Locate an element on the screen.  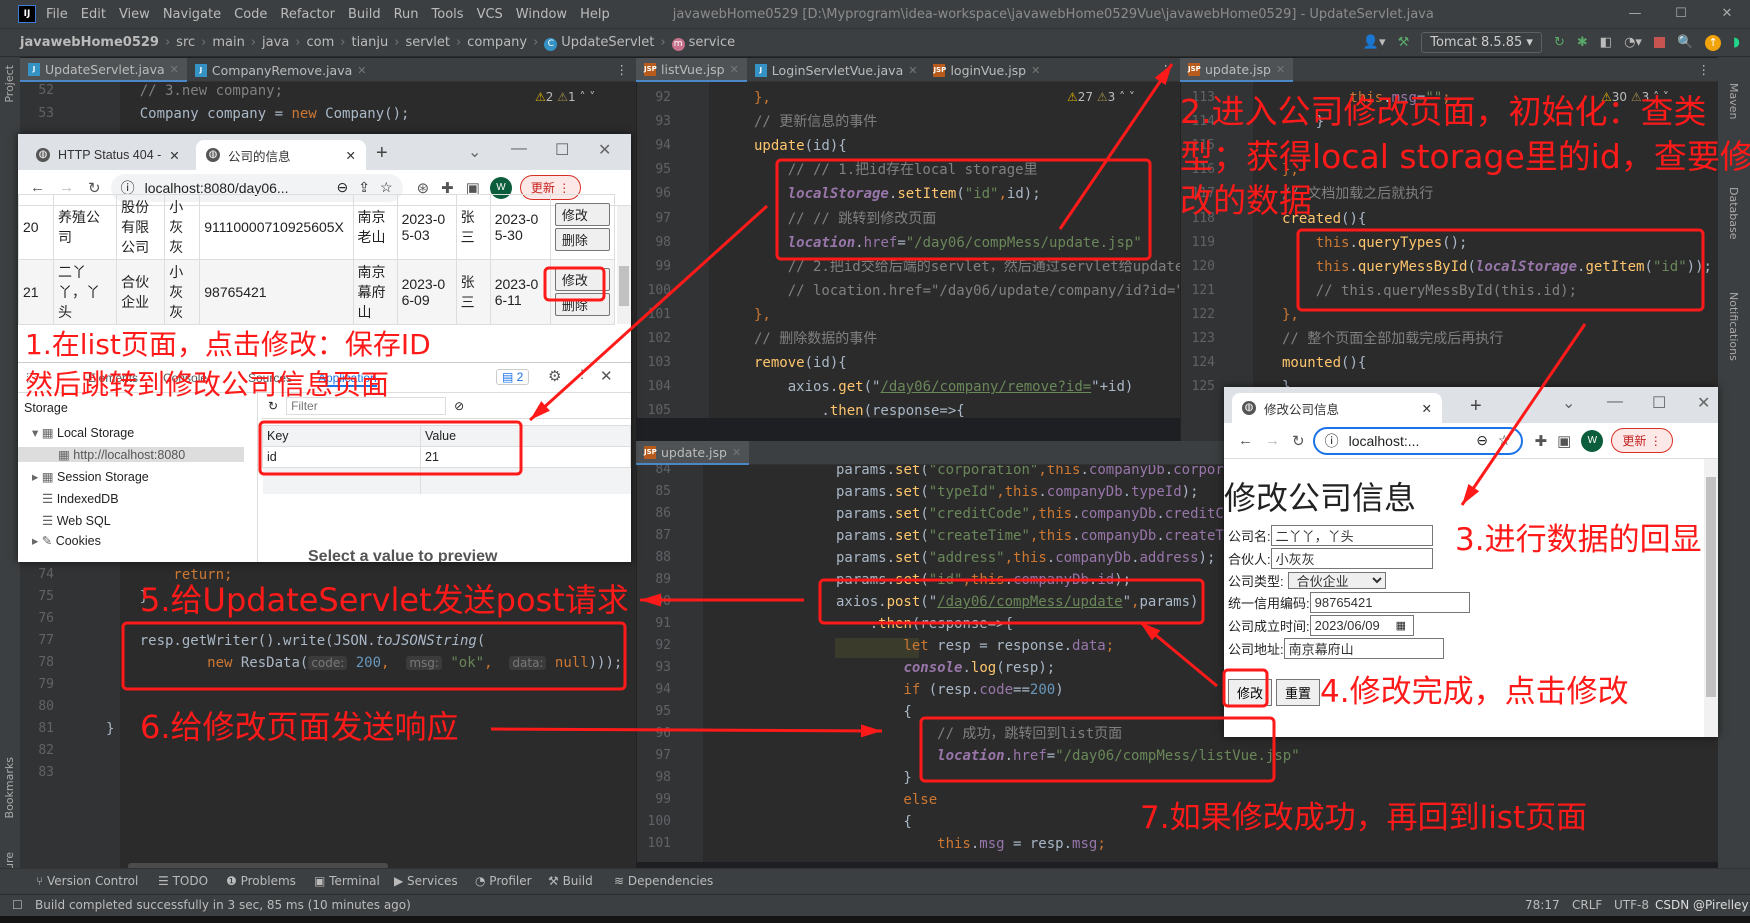
bookmarks-tool-button: Bookmarks is located at coordinates (9, 787).